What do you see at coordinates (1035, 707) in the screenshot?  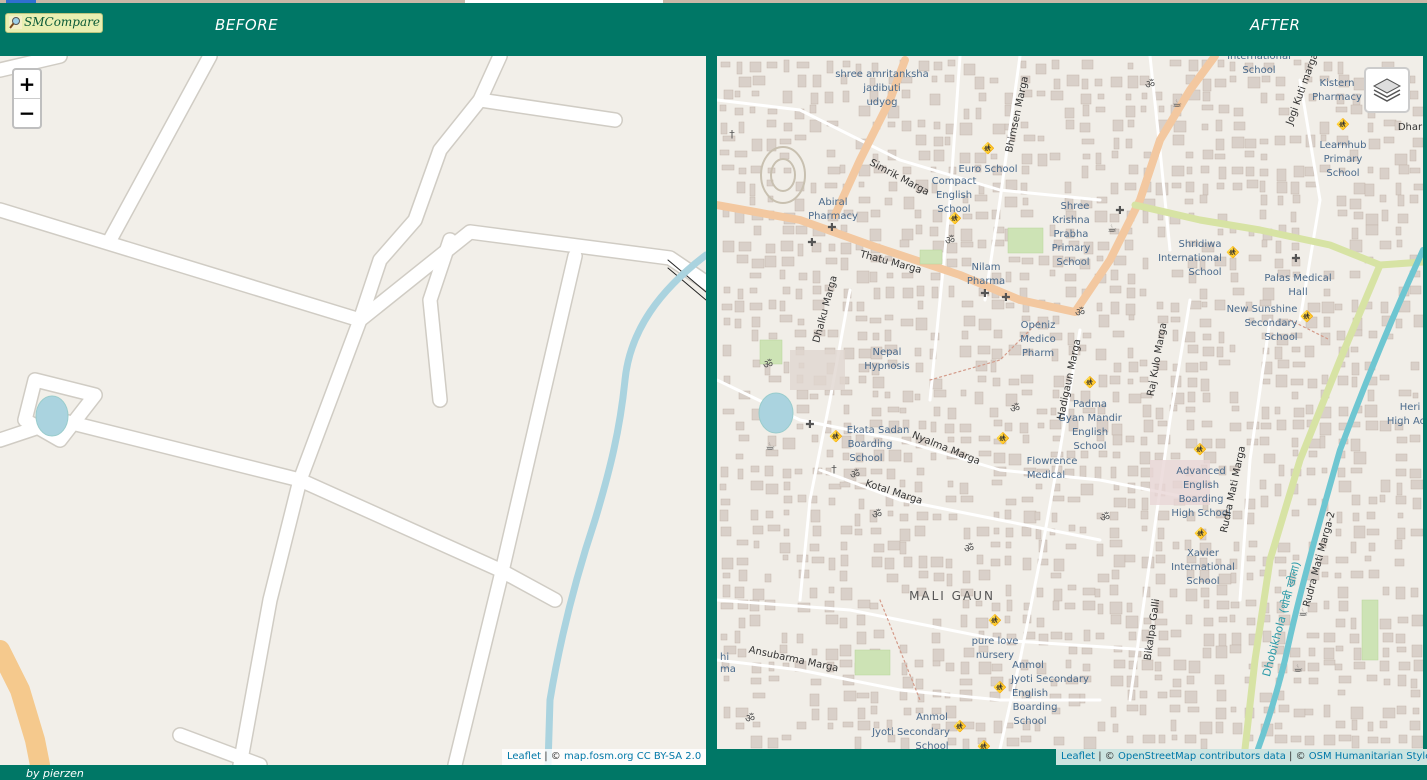 I see `place-label: Boarding` at bounding box center [1035, 707].